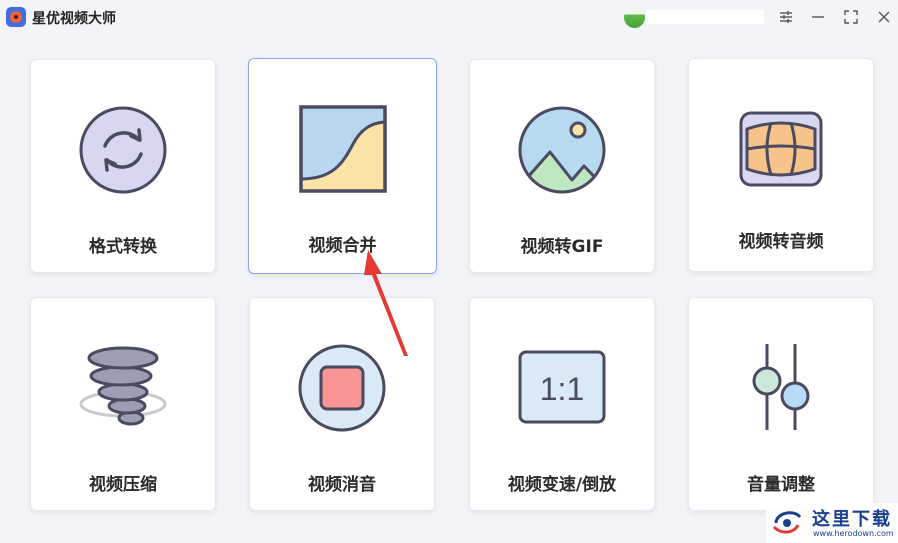  Describe the element at coordinates (781, 149) in the screenshot. I see `audio-icon` at that location.